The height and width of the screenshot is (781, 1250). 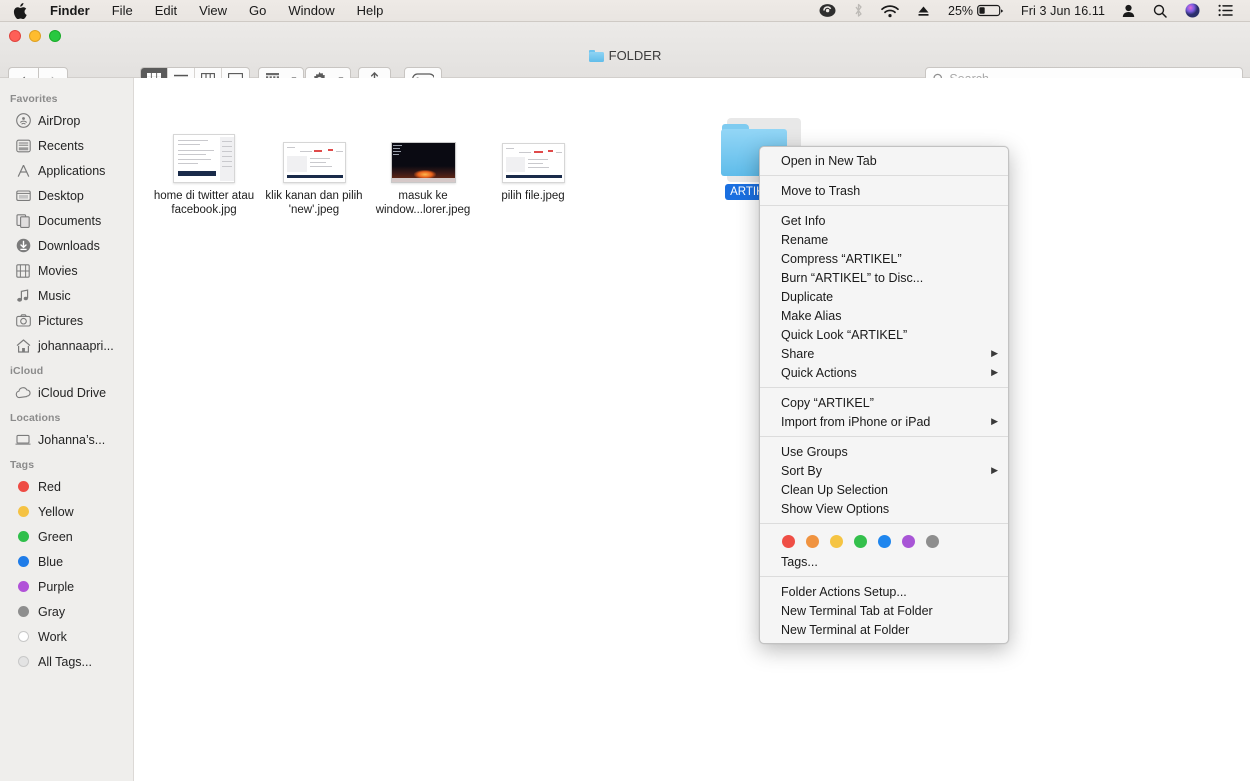 What do you see at coordinates (1160, 10) in the screenshot?
I see `spotlight-search-icon` at bounding box center [1160, 10].